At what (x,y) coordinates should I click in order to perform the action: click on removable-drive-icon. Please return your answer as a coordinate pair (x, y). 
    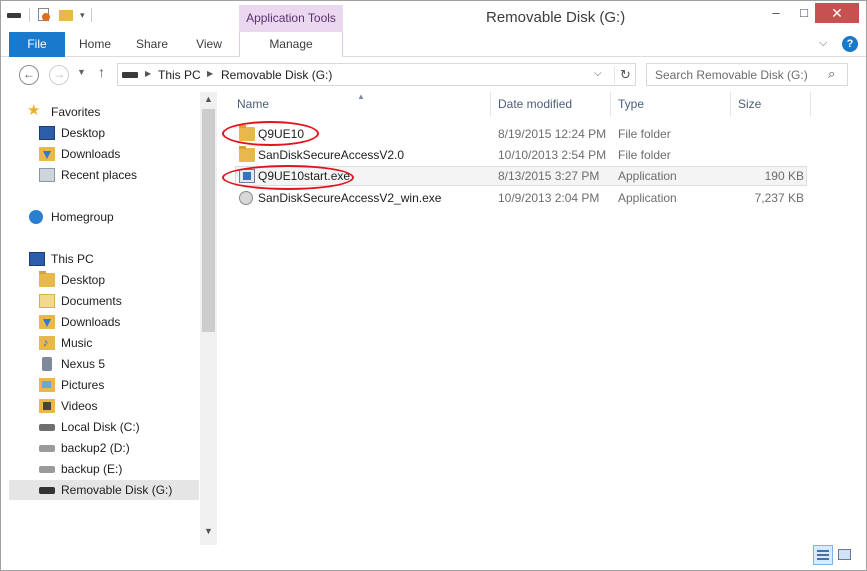
    Looking at the image, I should click on (47, 490).